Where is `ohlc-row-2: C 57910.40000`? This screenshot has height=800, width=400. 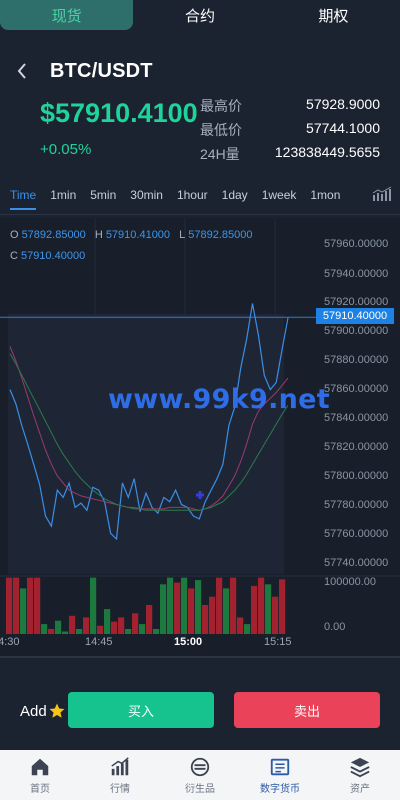 ohlc-row-2: C 57910.40000 is located at coordinates (47, 256).